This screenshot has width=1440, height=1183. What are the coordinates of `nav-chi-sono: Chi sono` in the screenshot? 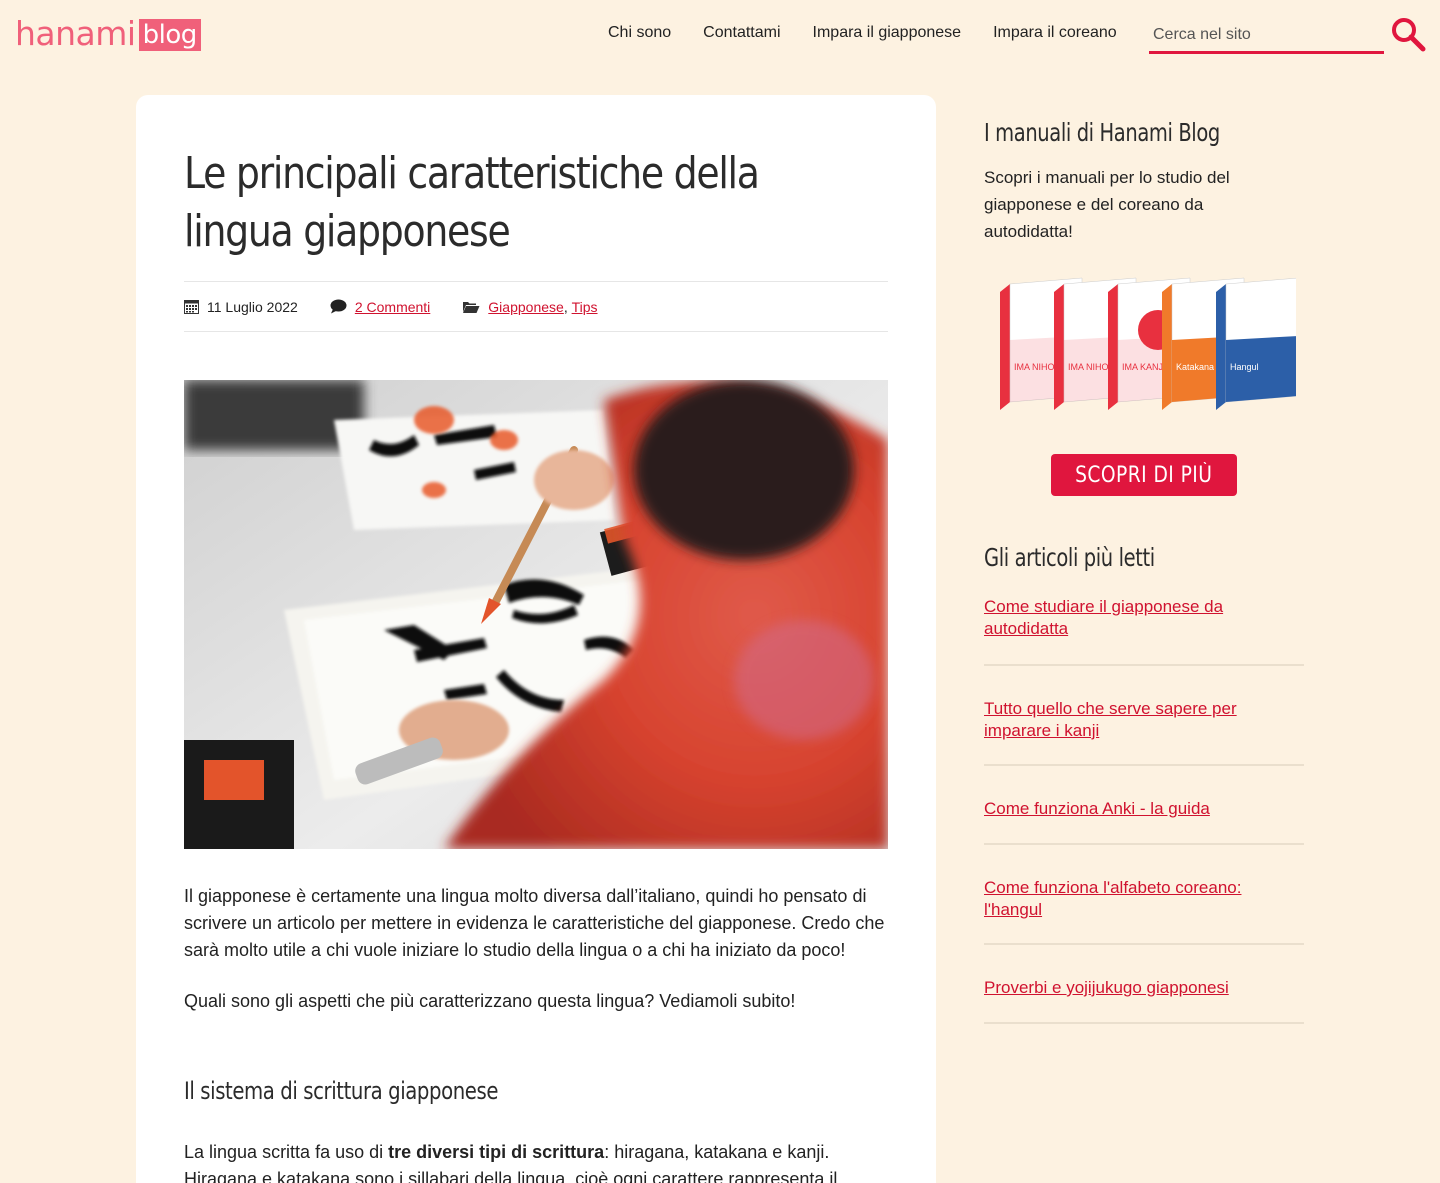 It's located at (639, 33).